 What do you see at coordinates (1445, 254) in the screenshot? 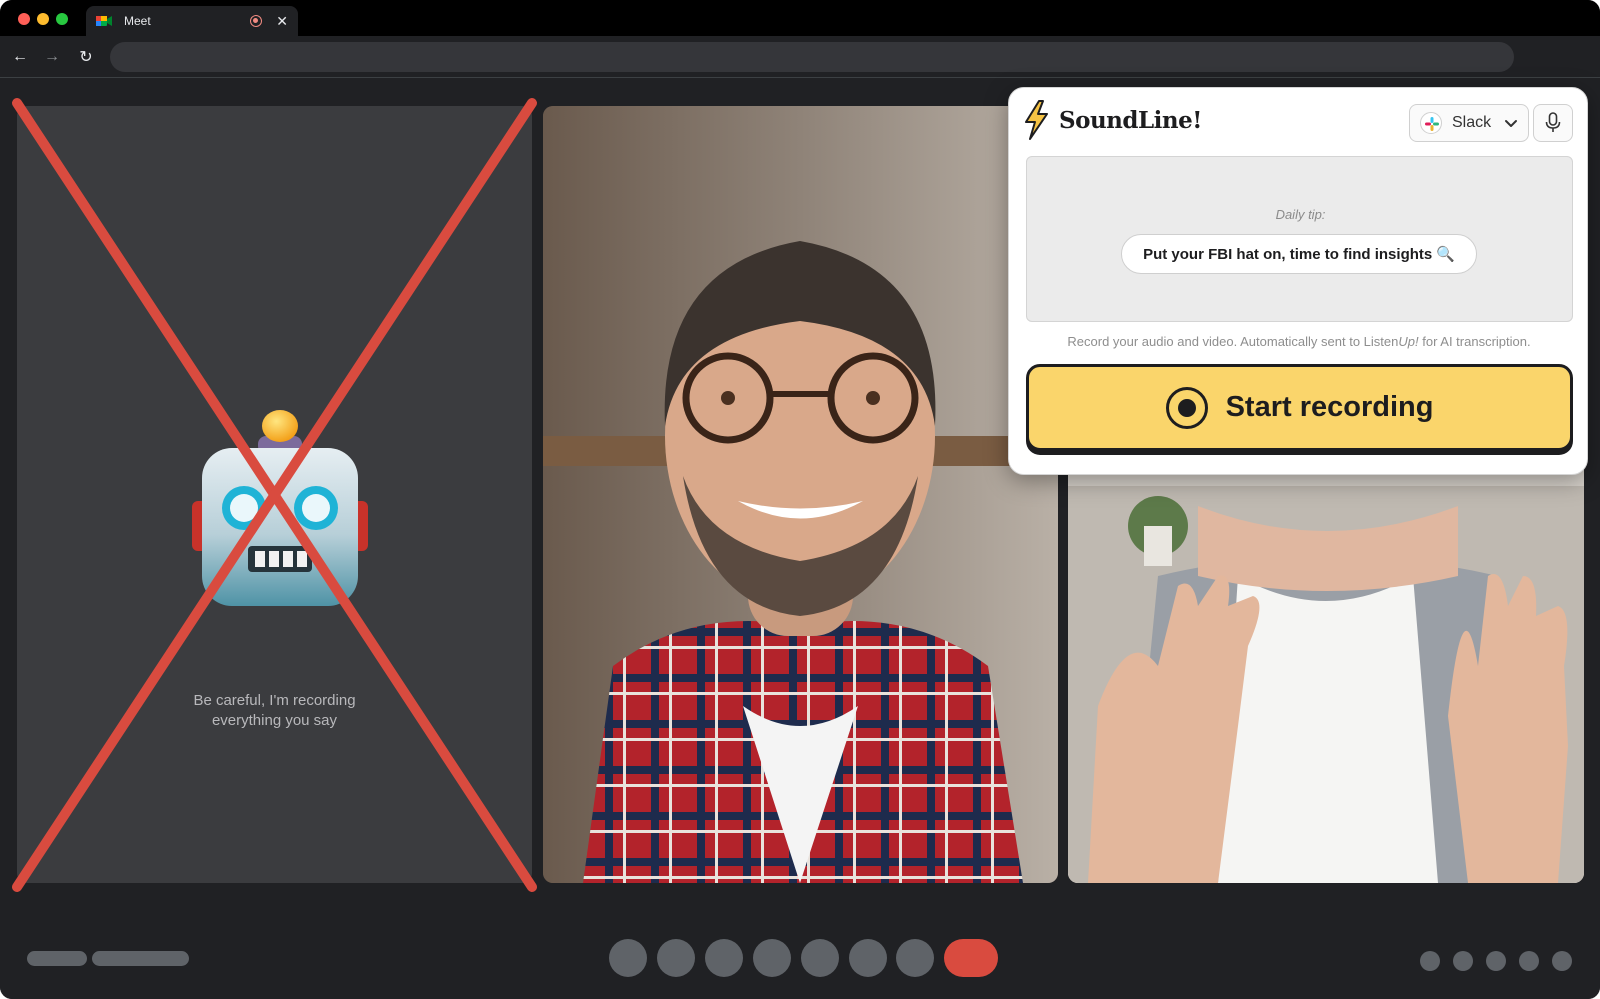
I see `magnifier-icon: 🔍` at bounding box center [1445, 254].